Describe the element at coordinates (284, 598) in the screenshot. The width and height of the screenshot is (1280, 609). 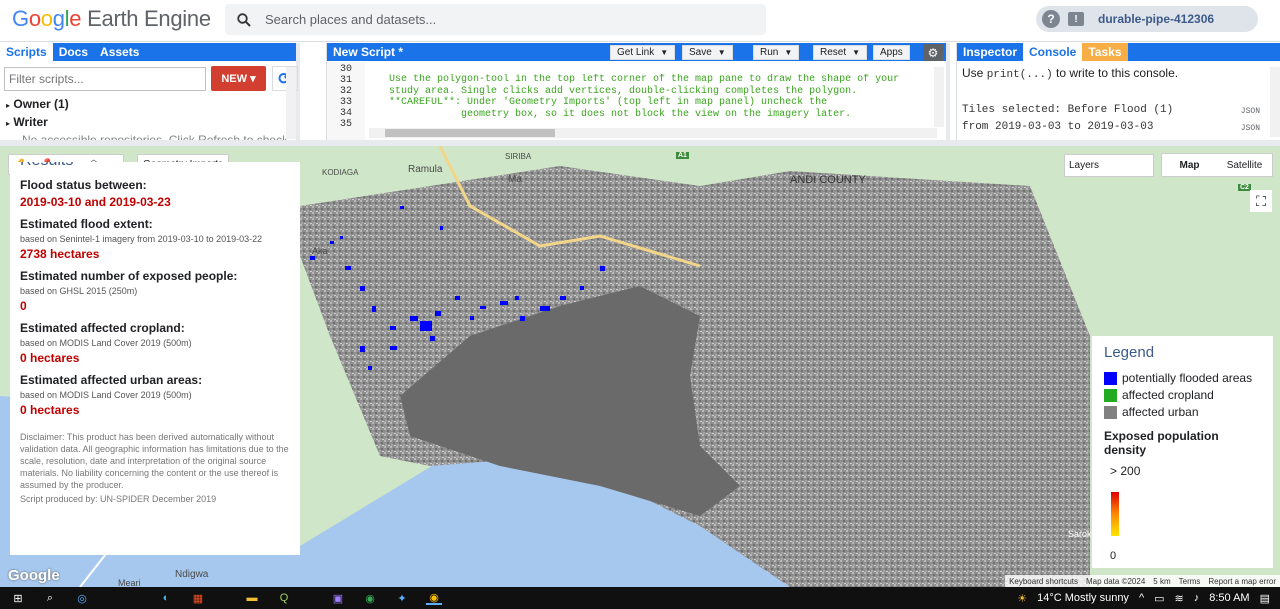
I see `qgis-icon: Q` at that location.